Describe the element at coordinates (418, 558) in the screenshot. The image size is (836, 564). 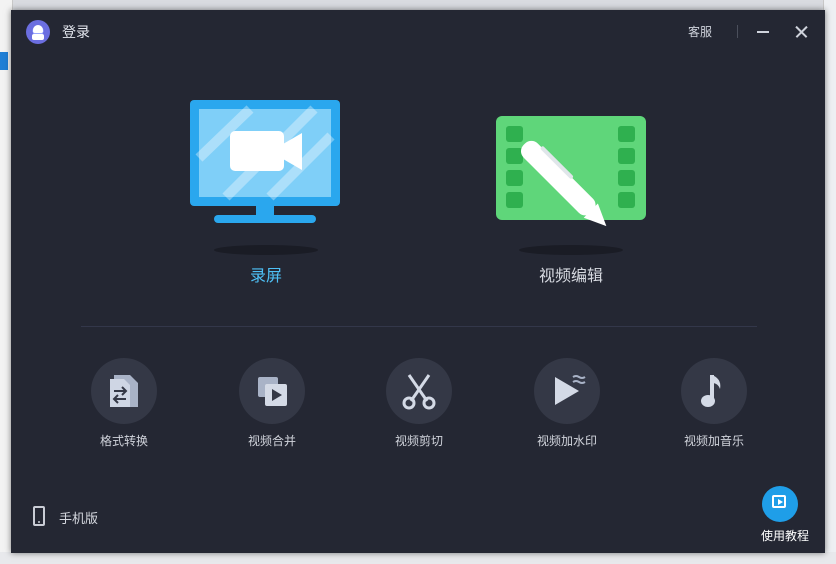
I see `background-taskbar-strip` at that location.